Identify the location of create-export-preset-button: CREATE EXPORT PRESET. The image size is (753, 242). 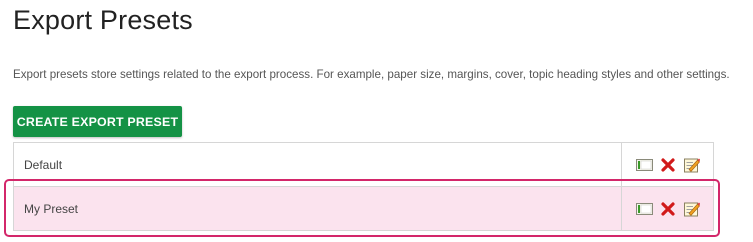
(97, 121).